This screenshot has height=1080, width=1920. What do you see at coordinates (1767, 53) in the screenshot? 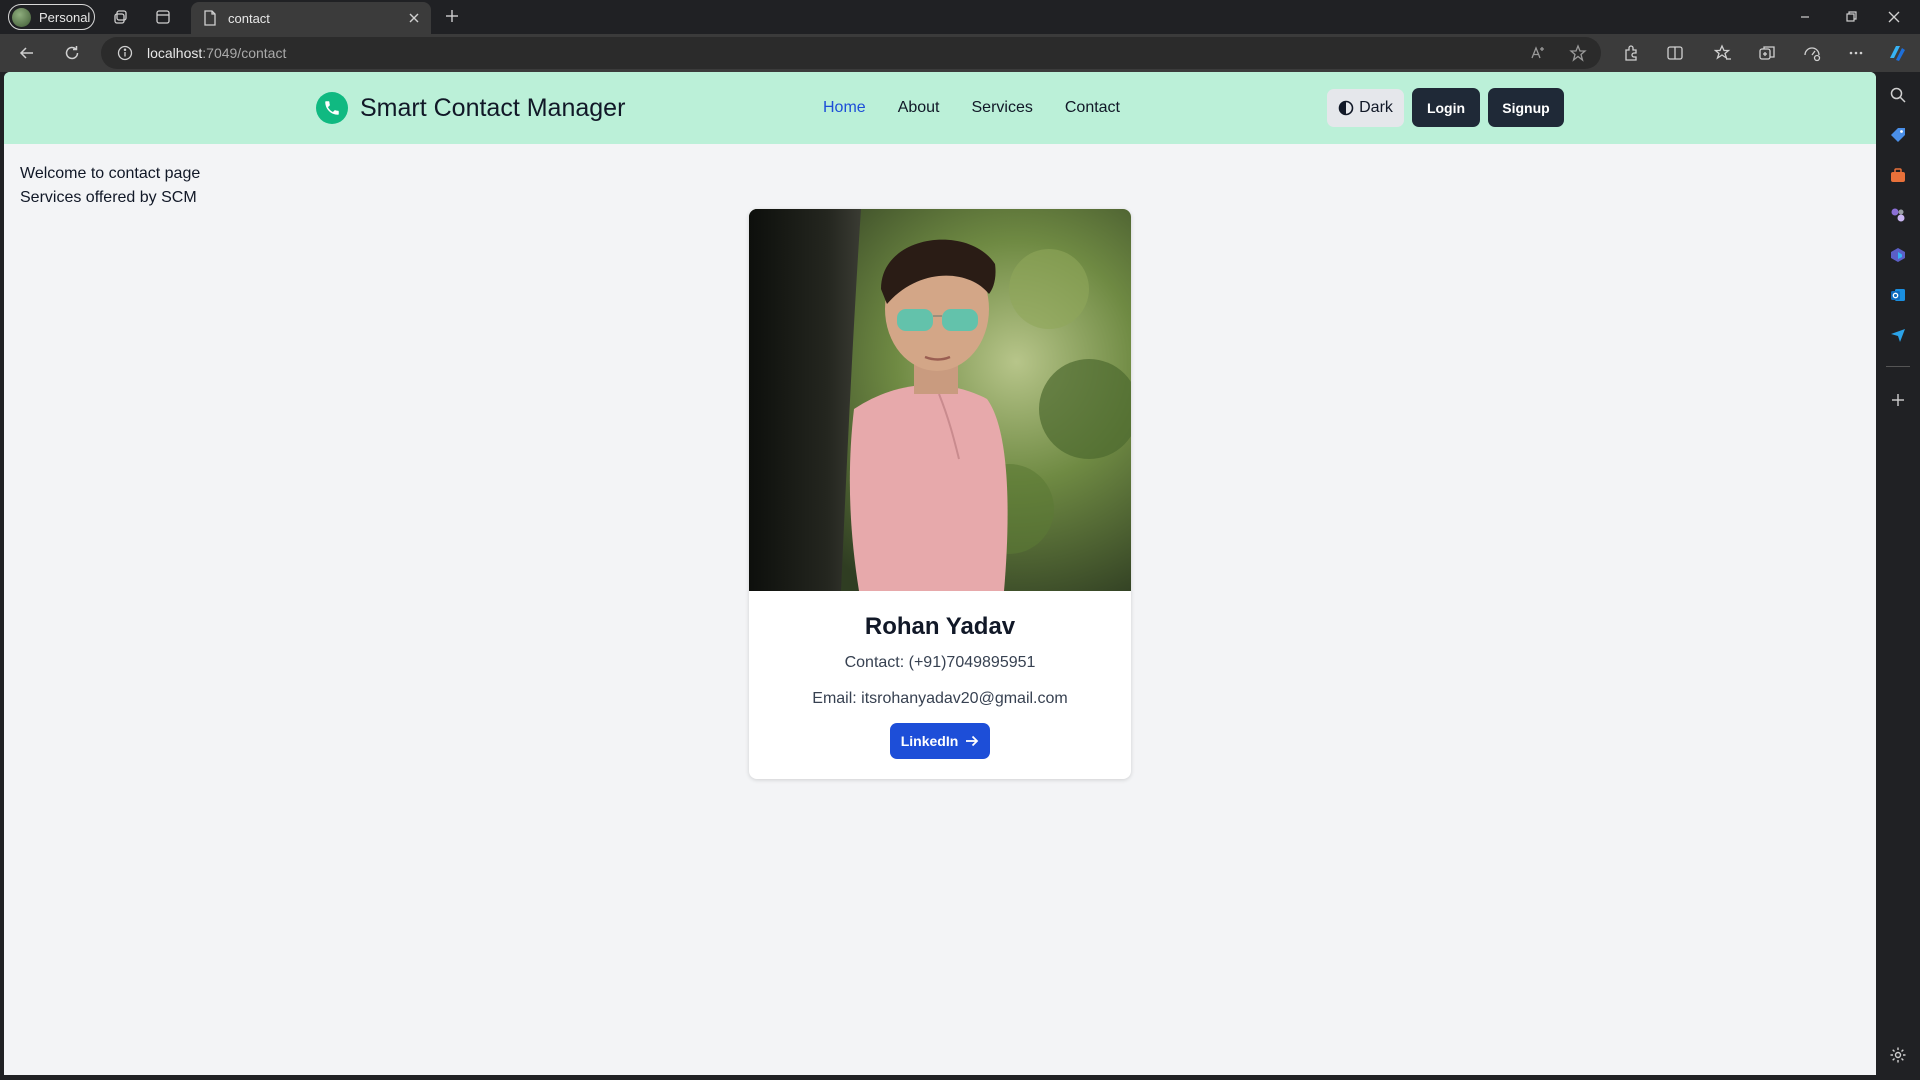
I see `collections-icon` at bounding box center [1767, 53].